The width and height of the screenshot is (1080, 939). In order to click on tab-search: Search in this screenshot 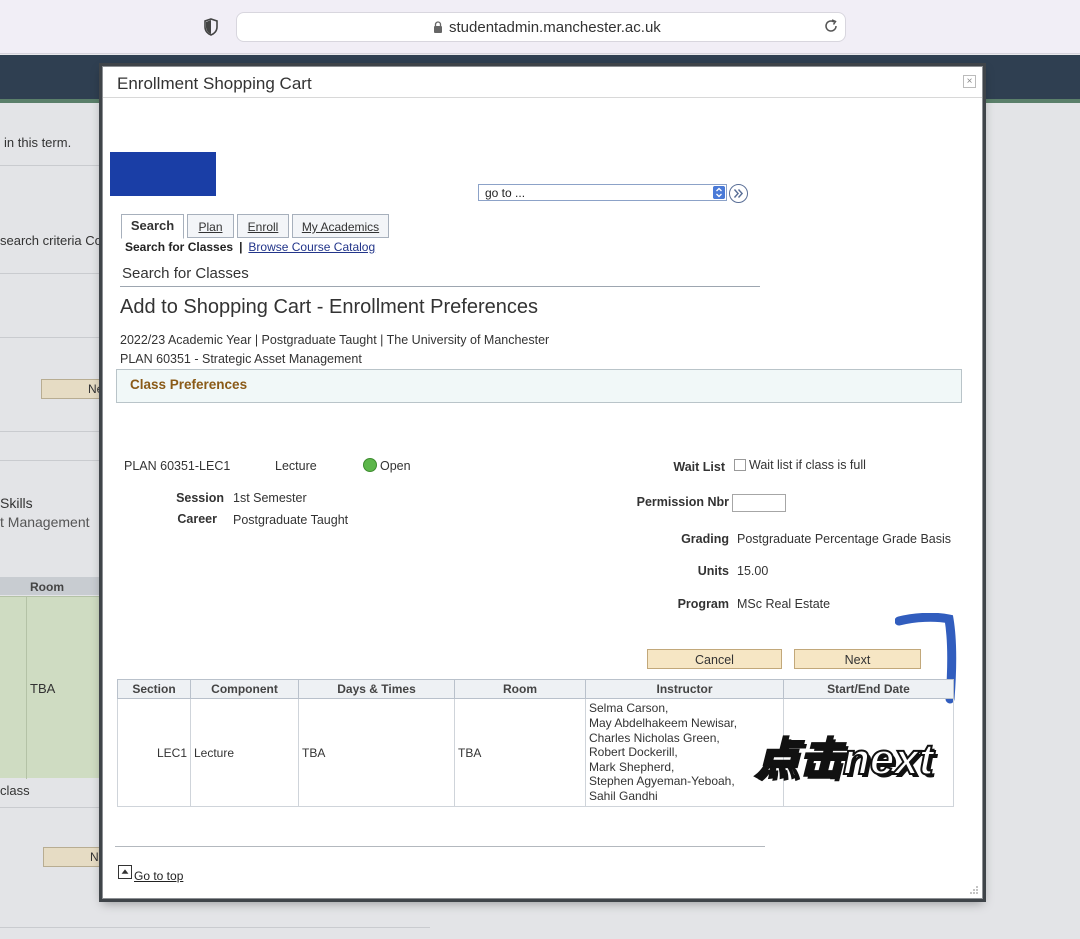, I will do `click(152, 226)`.